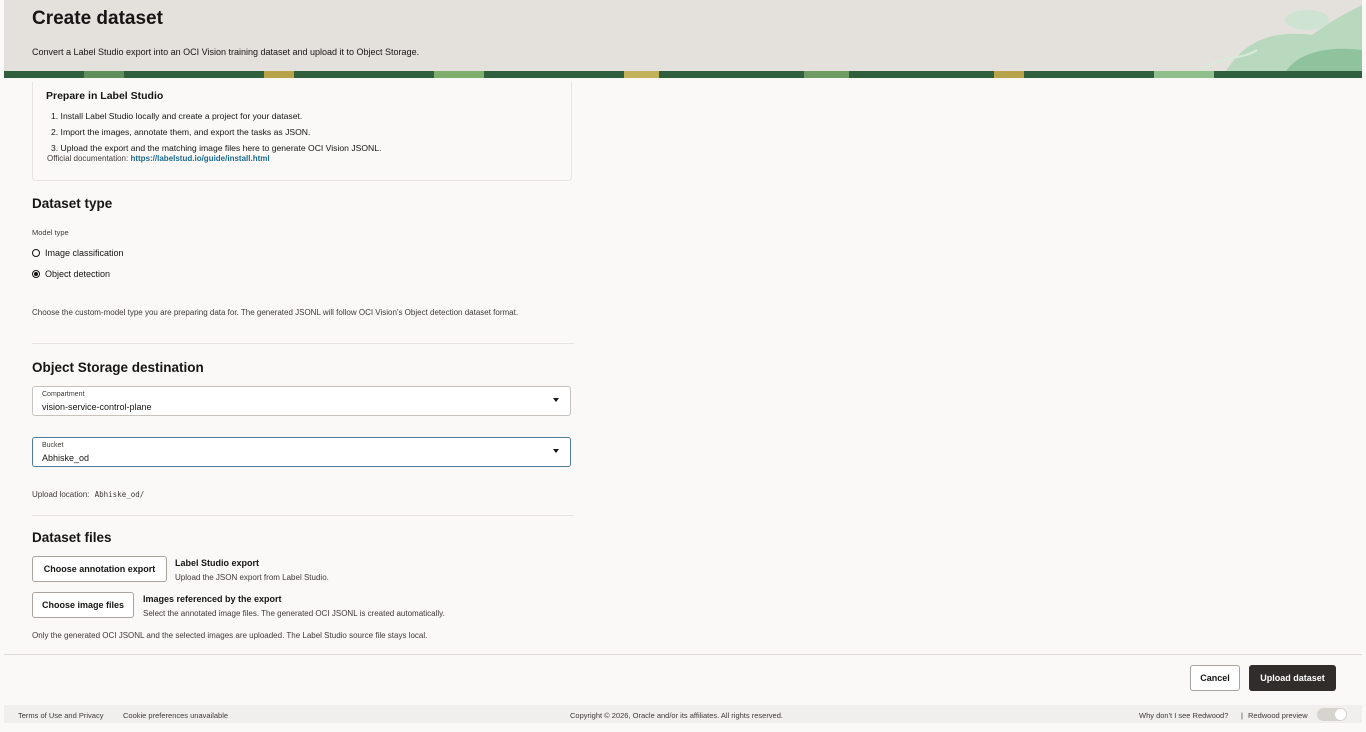  Describe the element at coordinates (119, 494) in the screenshot. I see `upload-location-value: Abhiske_od/` at that location.